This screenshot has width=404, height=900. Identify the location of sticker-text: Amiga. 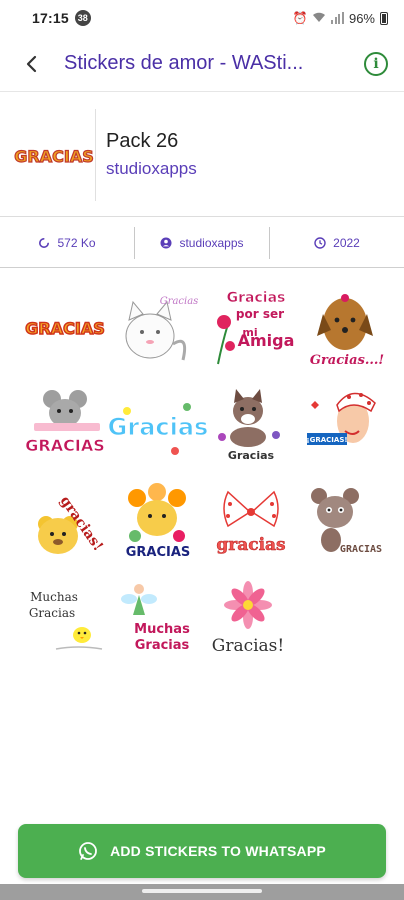
(265, 340).